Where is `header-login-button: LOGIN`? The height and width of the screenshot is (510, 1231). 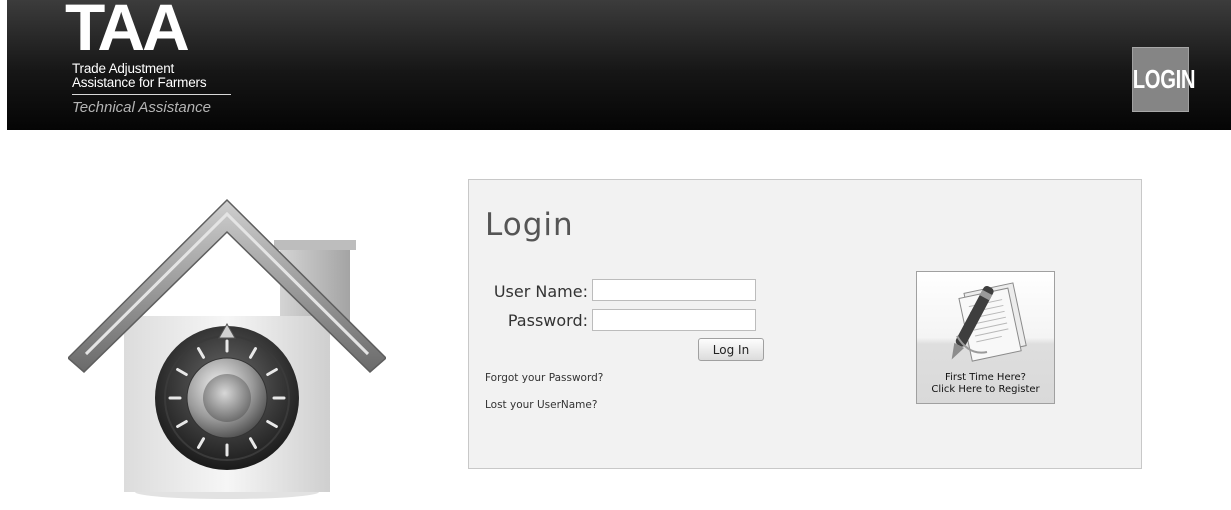 header-login-button: LOGIN is located at coordinates (1163, 79).